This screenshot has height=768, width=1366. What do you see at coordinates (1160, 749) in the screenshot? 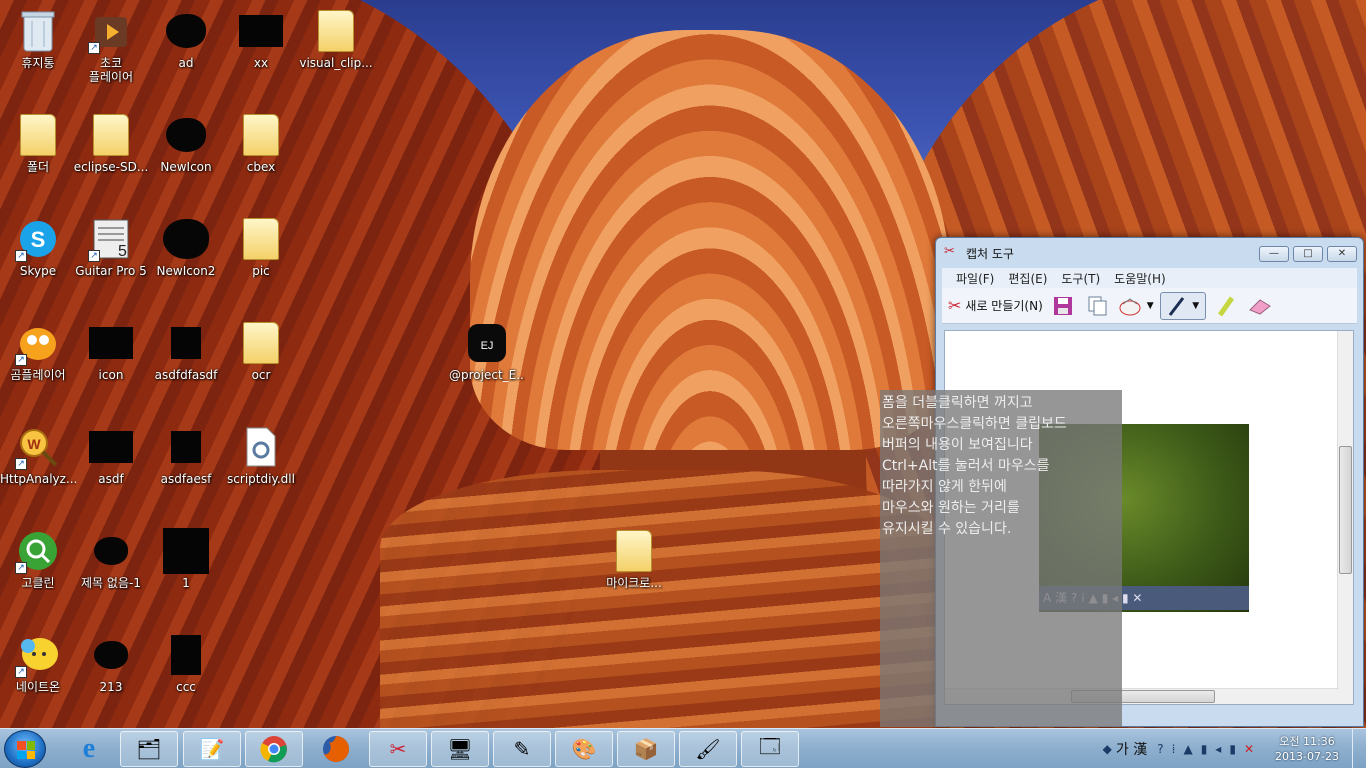
I see `help-icon: ?` at bounding box center [1160, 749].